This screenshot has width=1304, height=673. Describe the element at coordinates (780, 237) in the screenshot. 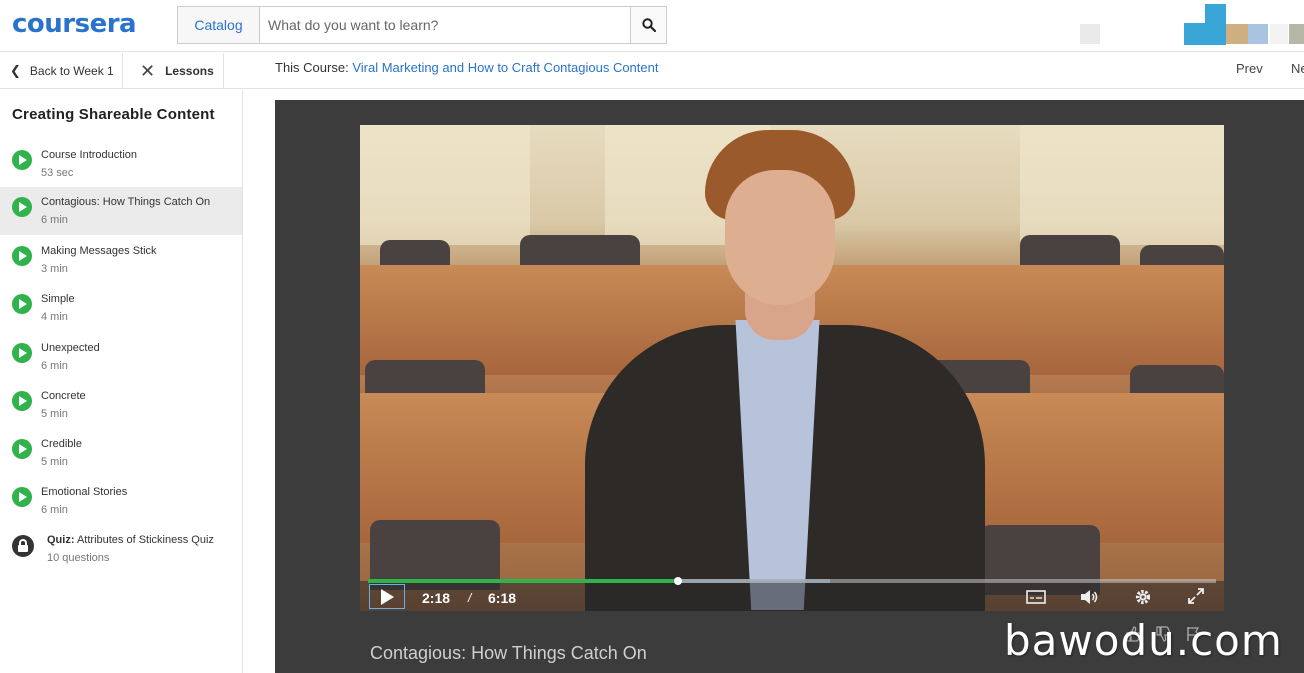

I see `speaker-face` at that location.